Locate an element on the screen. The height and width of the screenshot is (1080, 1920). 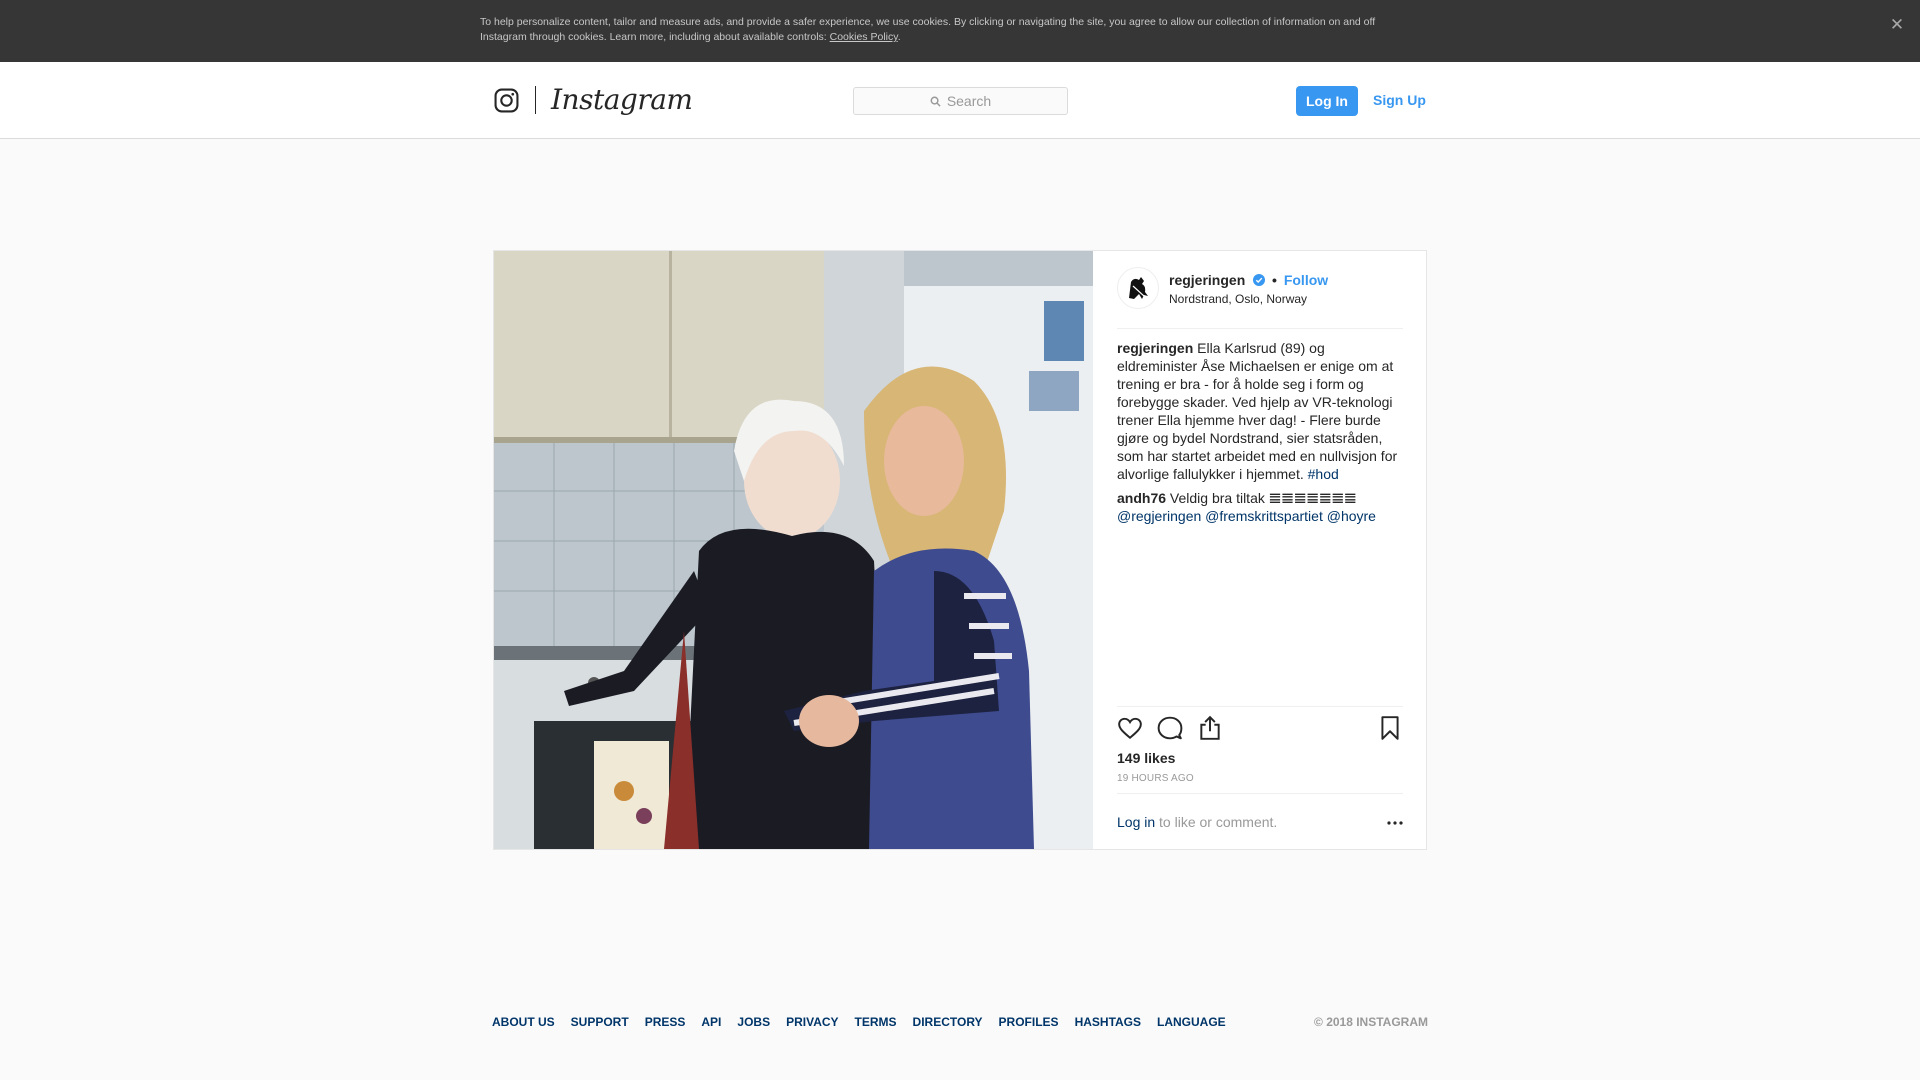
login-to-comment: Log in to like or comment. is located at coordinates (1260, 821).